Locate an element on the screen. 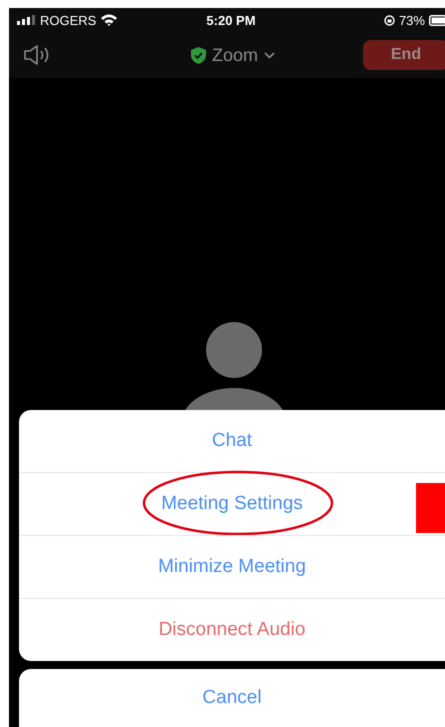  carrier-name: ROGERS is located at coordinates (68, 20).